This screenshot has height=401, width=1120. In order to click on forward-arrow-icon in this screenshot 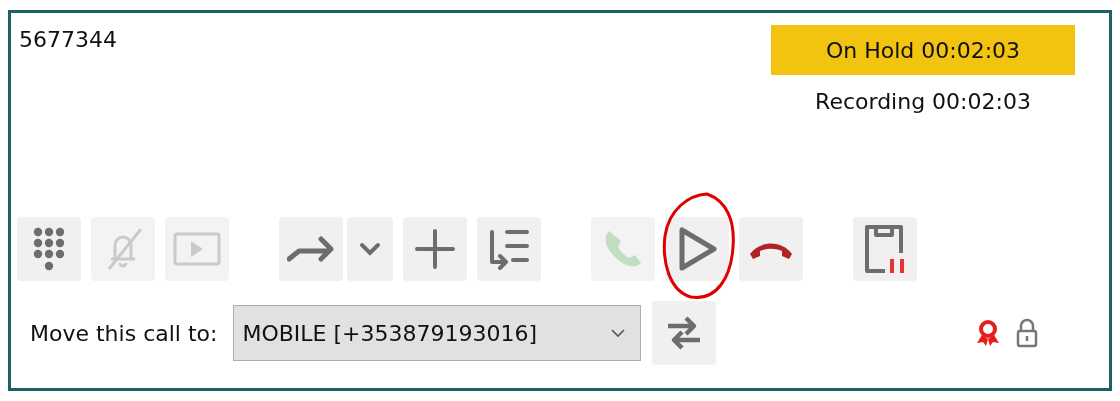, I will do `click(311, 249)`.